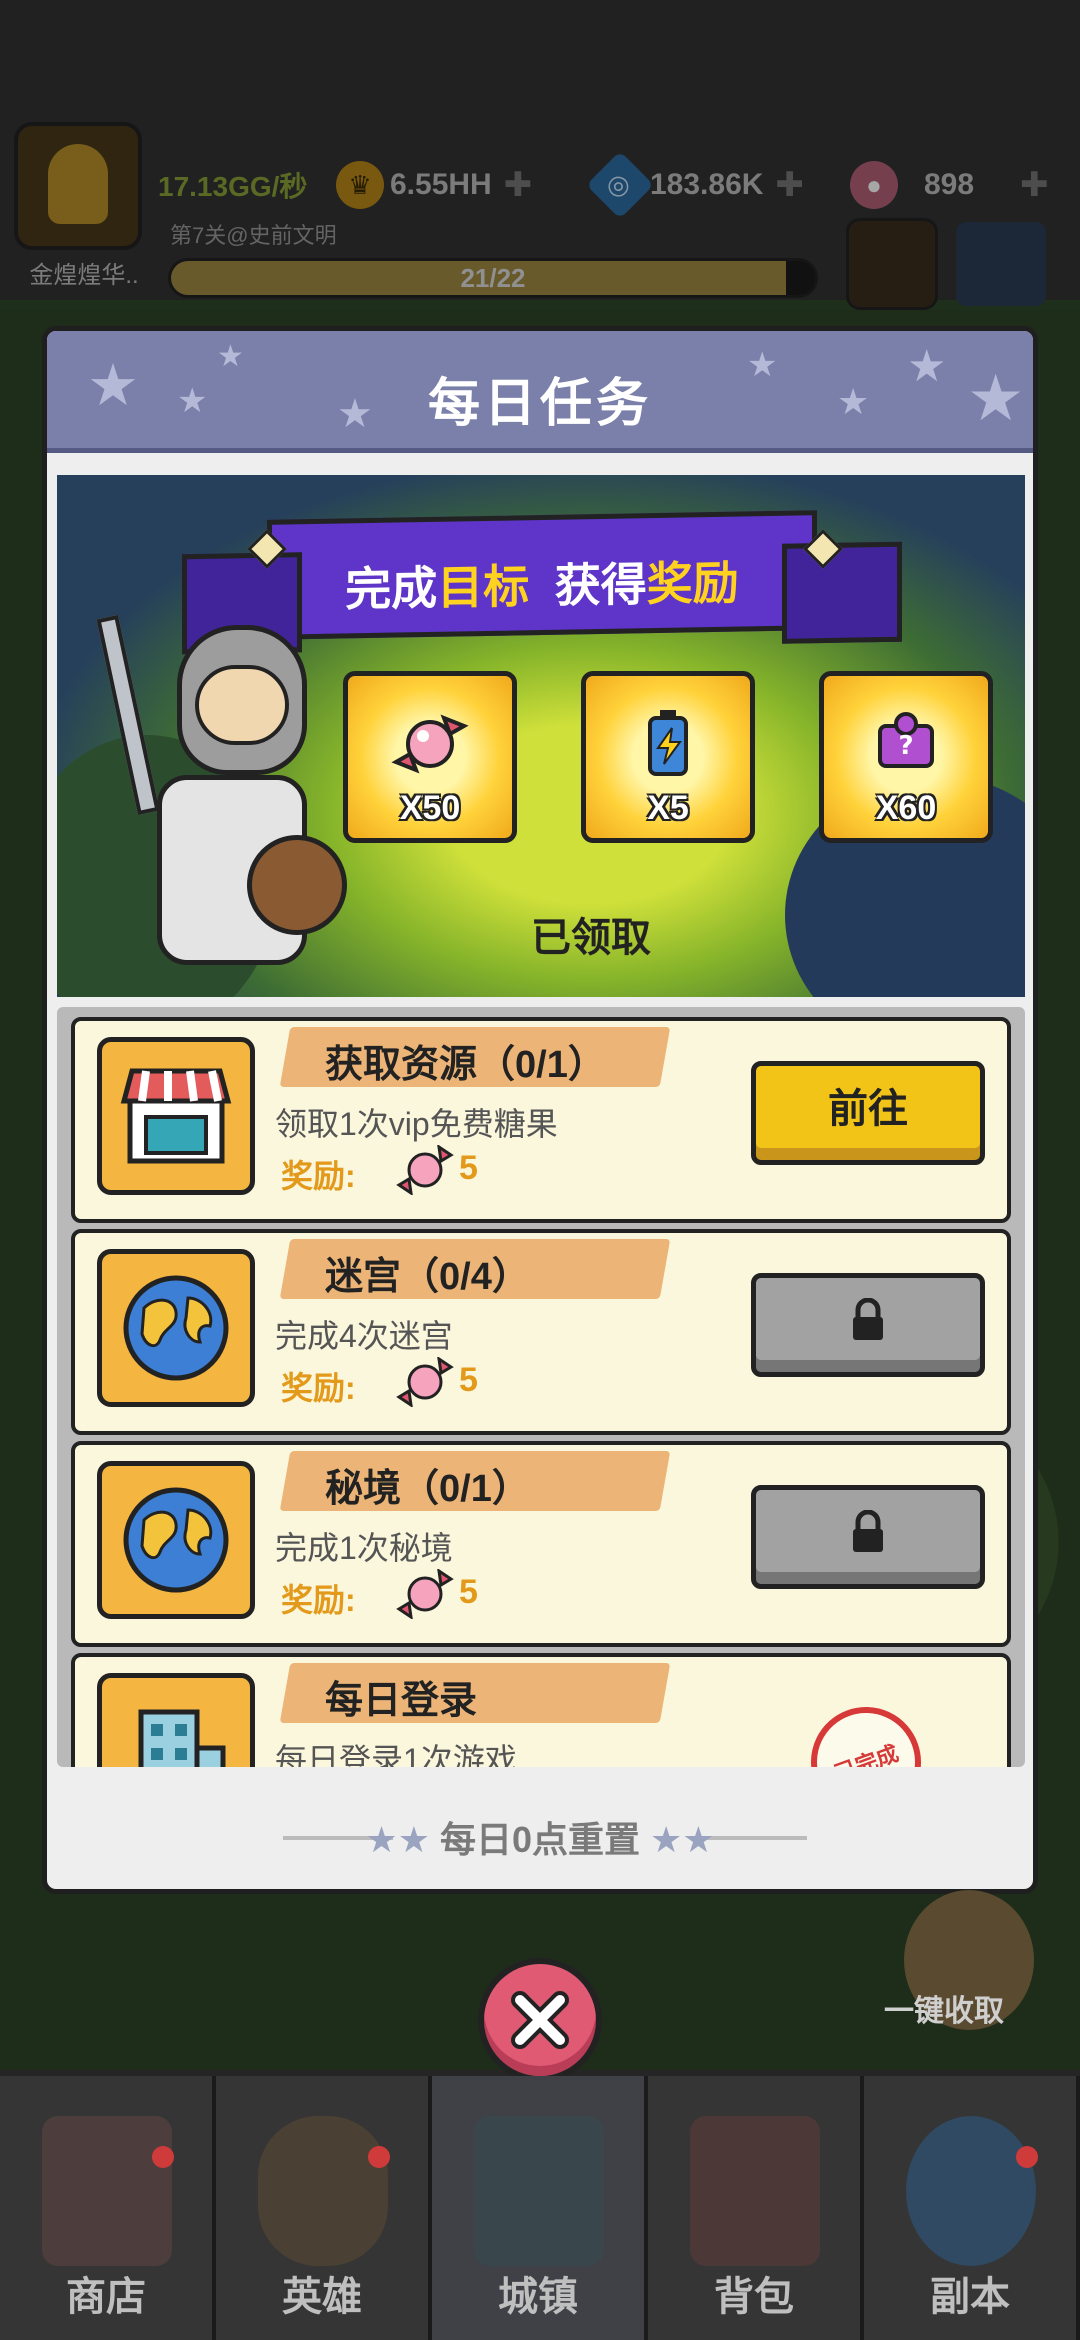 This screenshot has width=1080, height=2340. I want to click on task-title: 获取资源（0/1）, so click(465, 1065).